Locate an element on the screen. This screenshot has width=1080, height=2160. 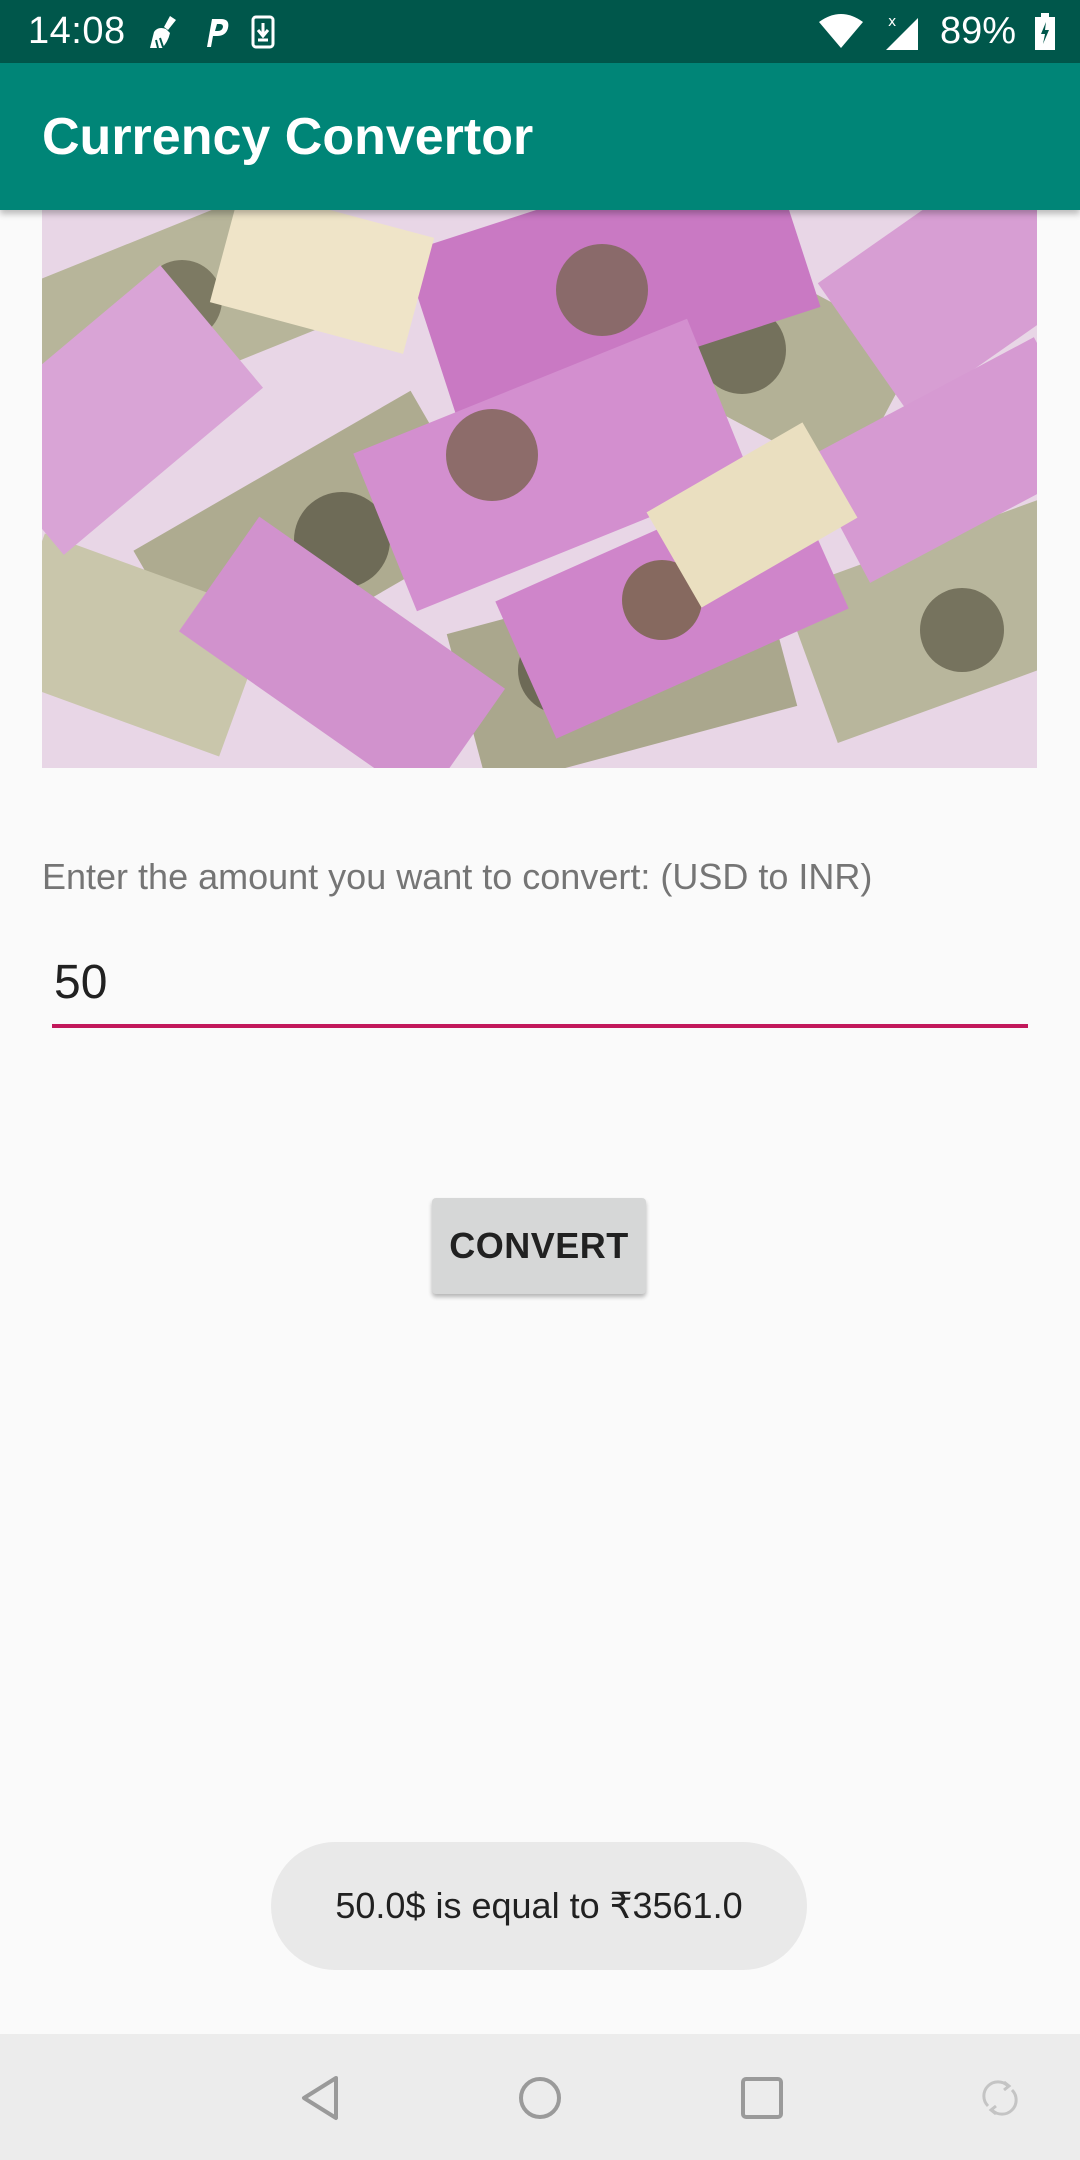
cell-signal-icon: x is located at coordinates (902, 32).